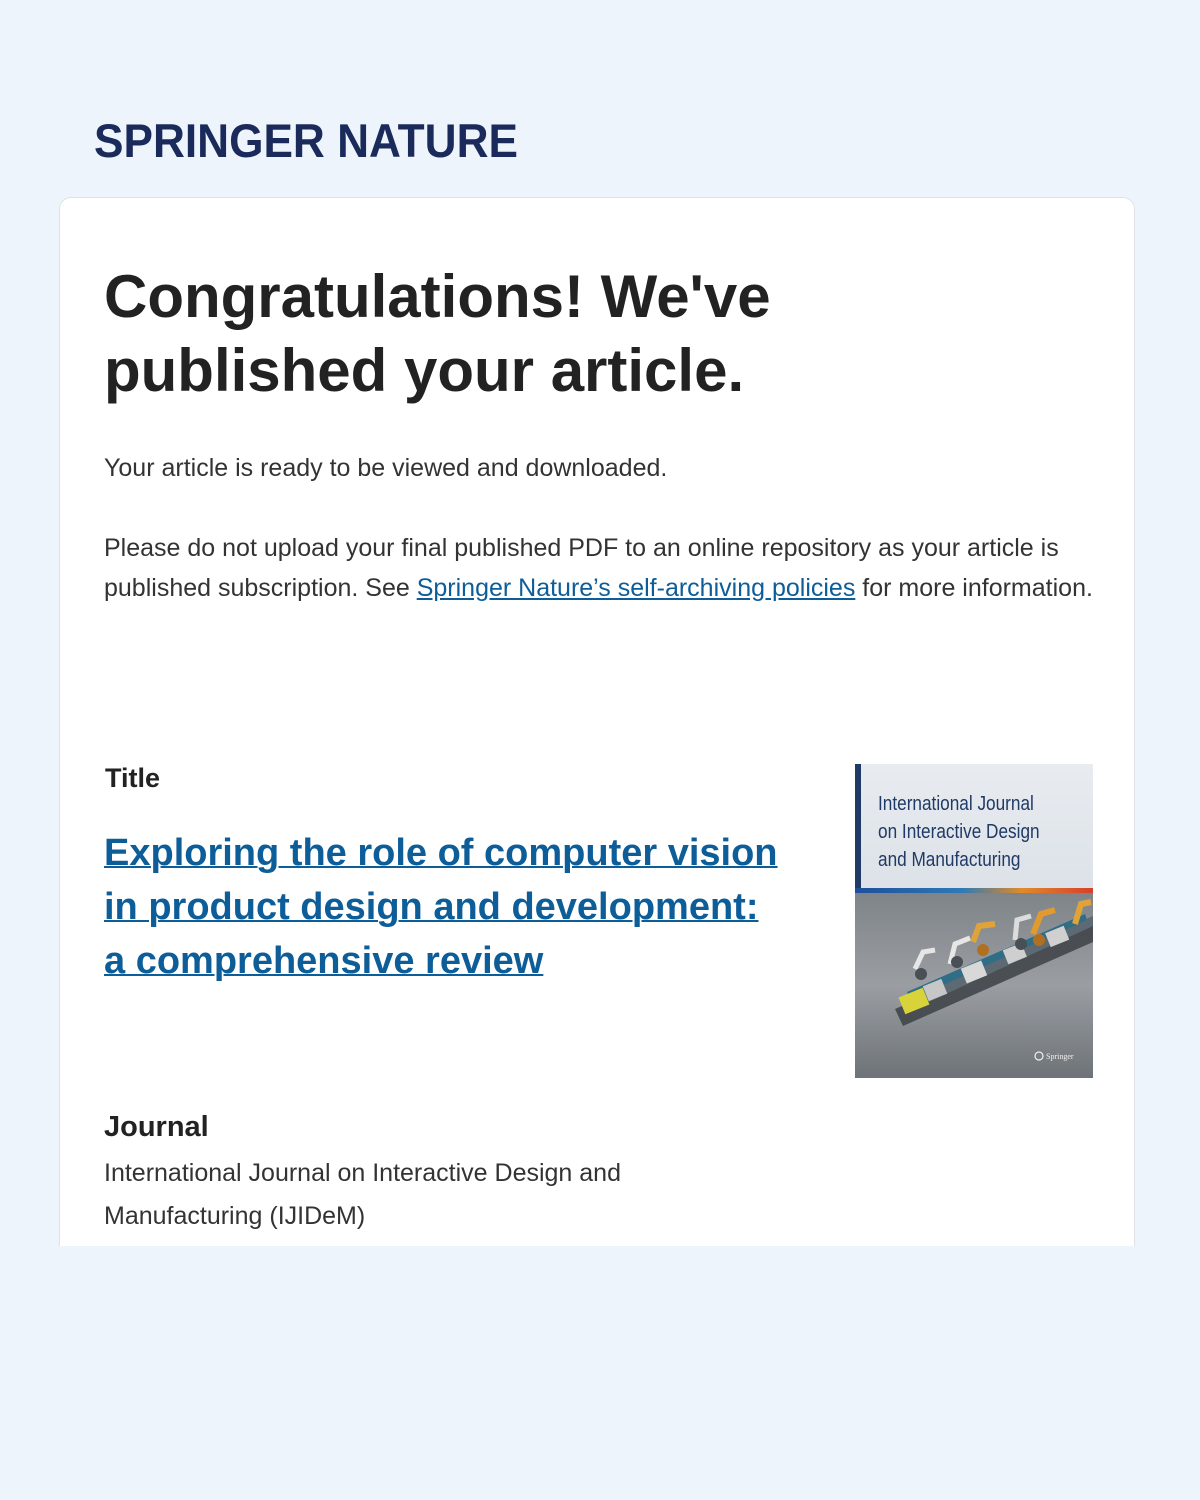  Describe the element at coordinates (156, 1127) in the screenshot. I see `journal-label: Journal` at that location.